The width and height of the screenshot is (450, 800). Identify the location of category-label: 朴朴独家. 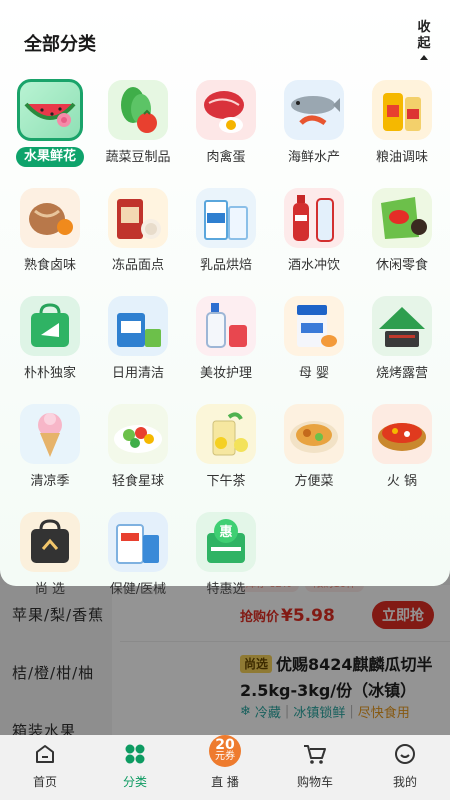
(49, 373).